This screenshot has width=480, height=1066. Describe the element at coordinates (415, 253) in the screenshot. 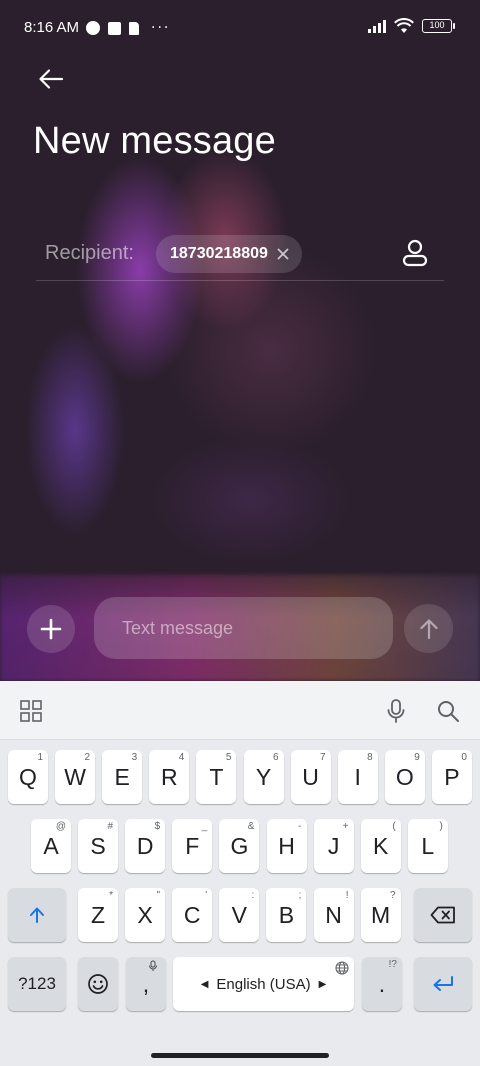

I see `contact-picker-icon` at that location.